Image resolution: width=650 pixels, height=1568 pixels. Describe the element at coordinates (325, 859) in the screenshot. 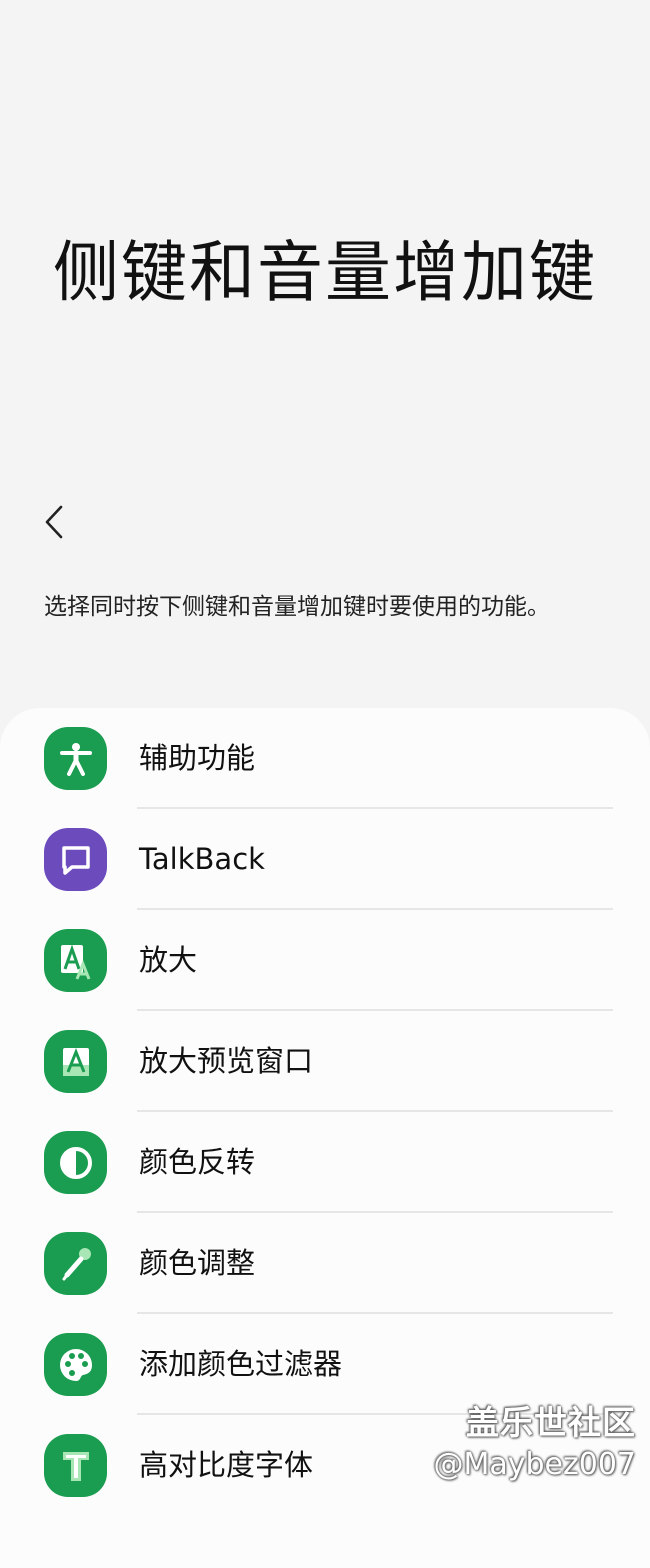

I see `list-item-talkback: TalkBack` at that location.